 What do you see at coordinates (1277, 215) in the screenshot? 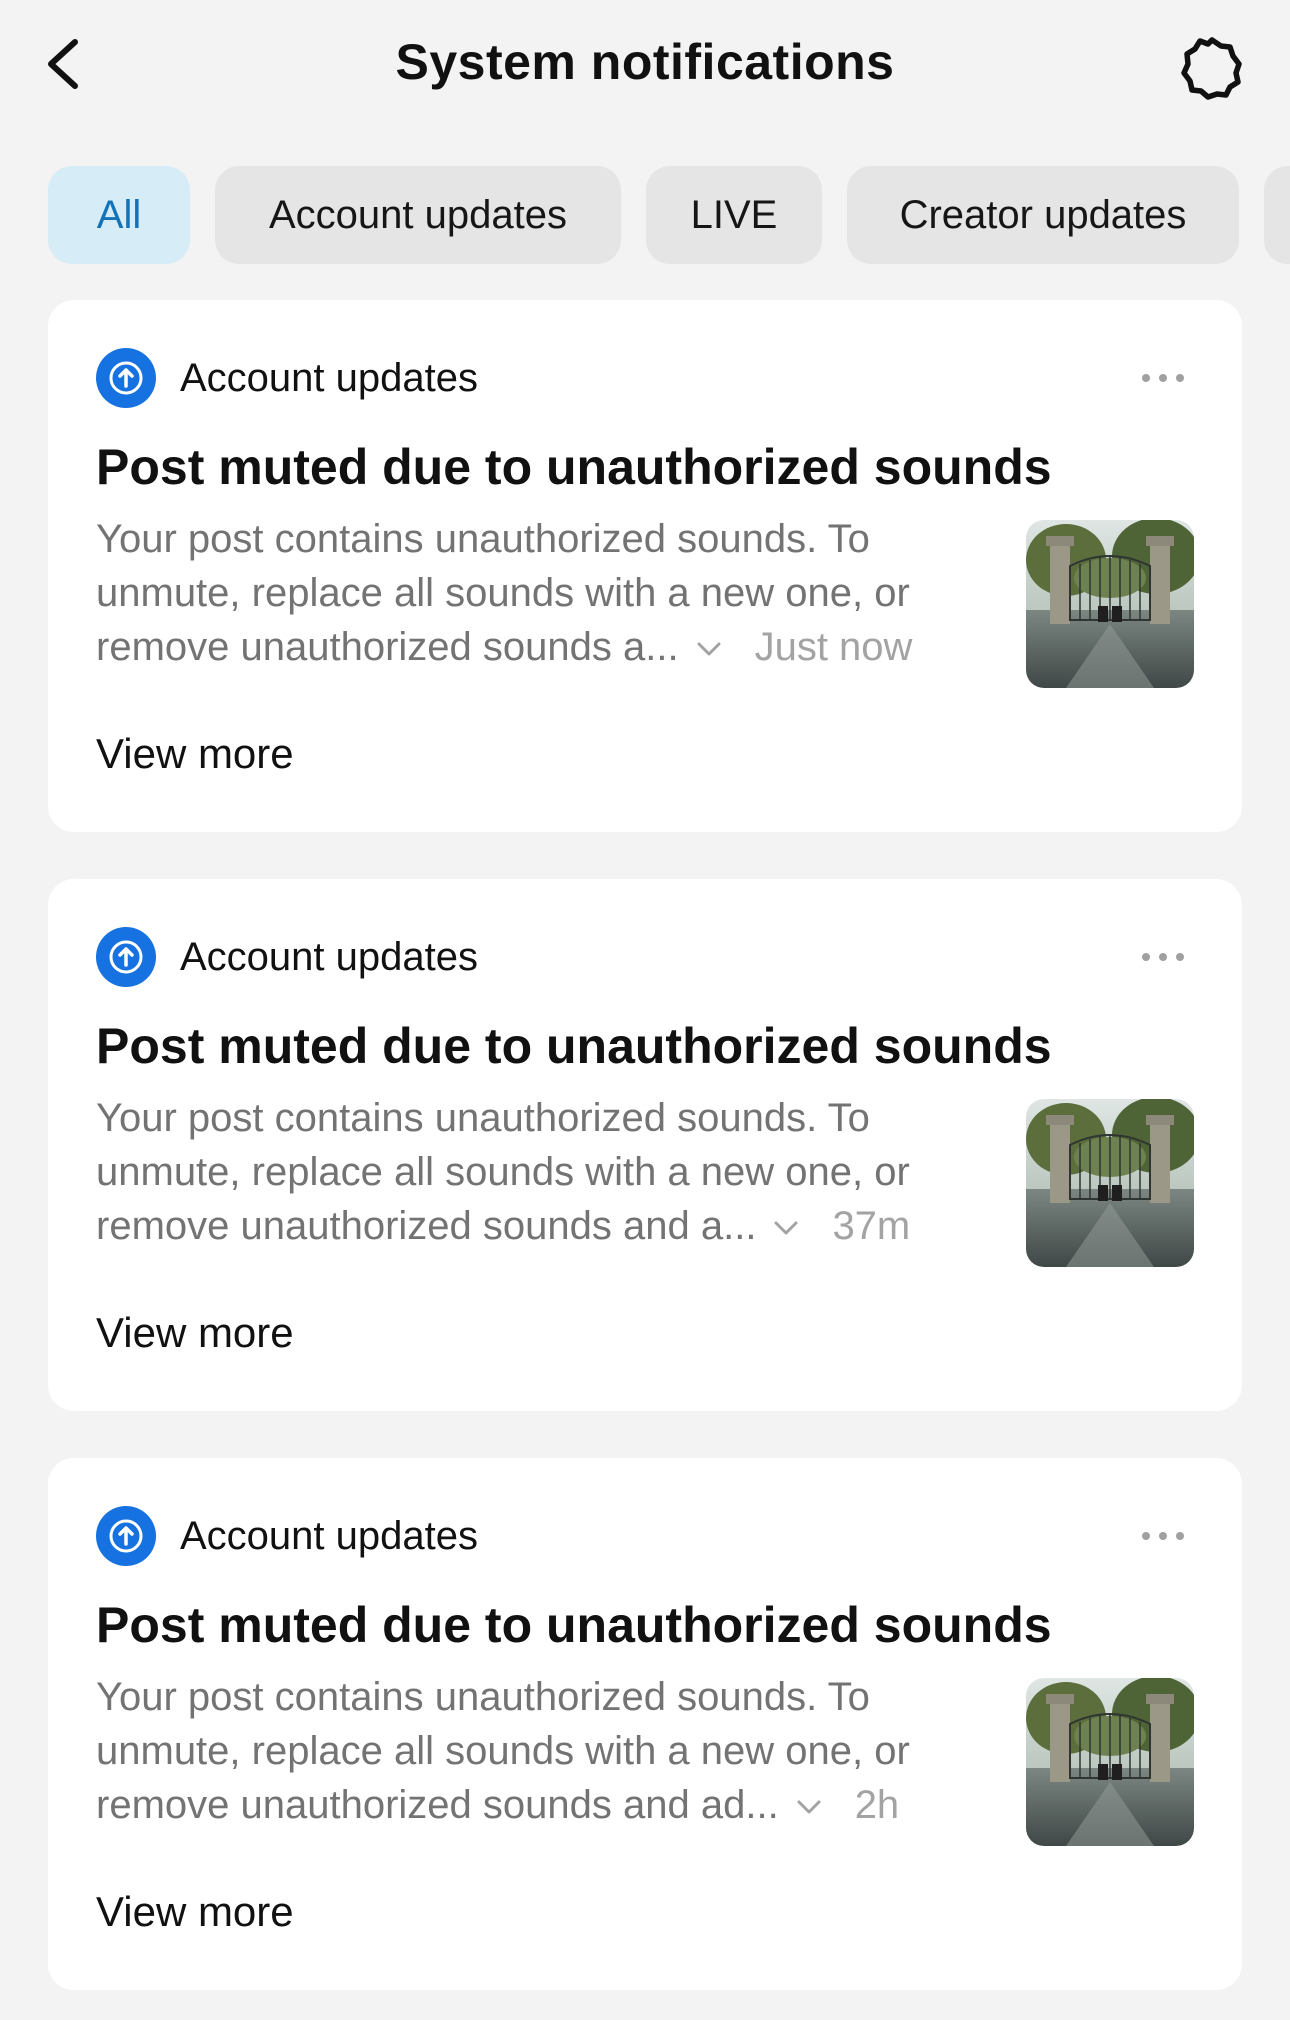
I see `tab-next-partial` at bounding box center [1277, 215].